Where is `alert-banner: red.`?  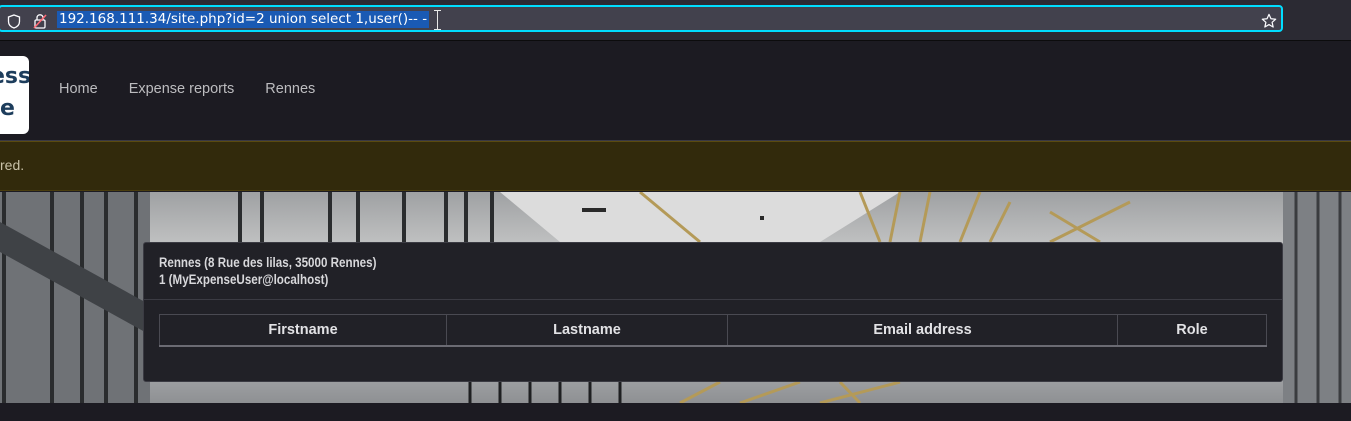
alert-banner: red. is located at coordinates (675, 166).